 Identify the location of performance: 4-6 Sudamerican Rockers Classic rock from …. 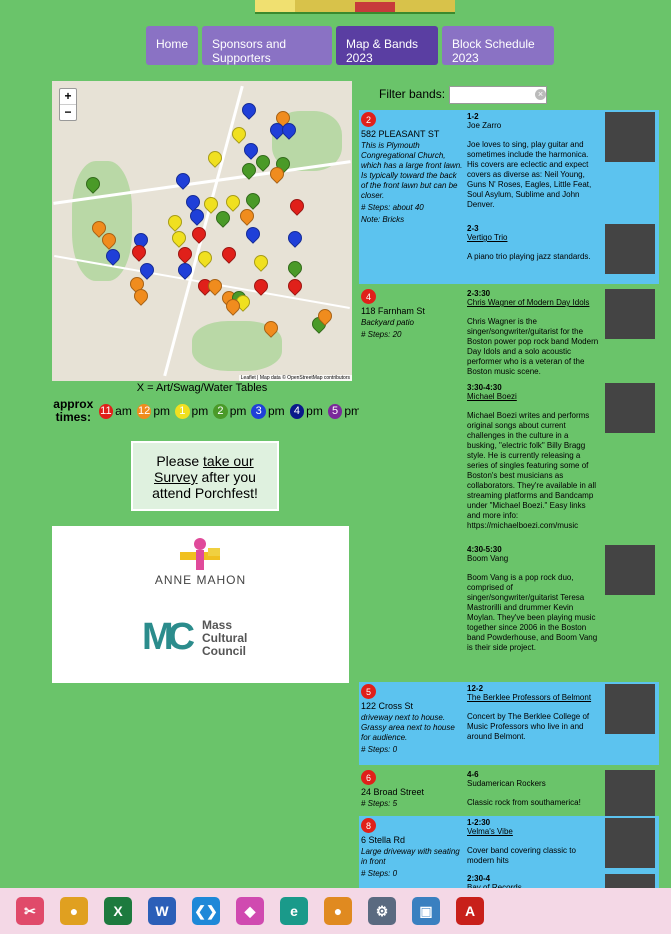
(563, 795).